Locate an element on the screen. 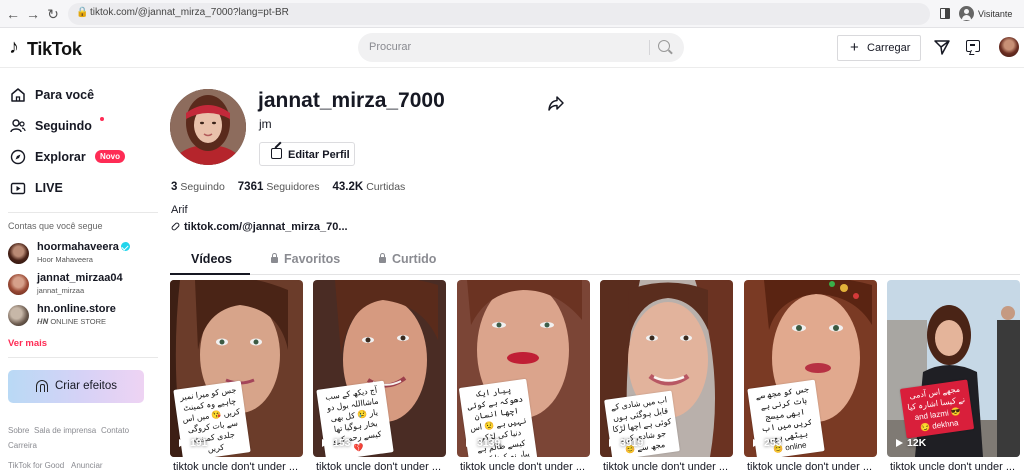 This screenshot has width=1024, height=474. inbox-icon is located at coordinates (973, 46).